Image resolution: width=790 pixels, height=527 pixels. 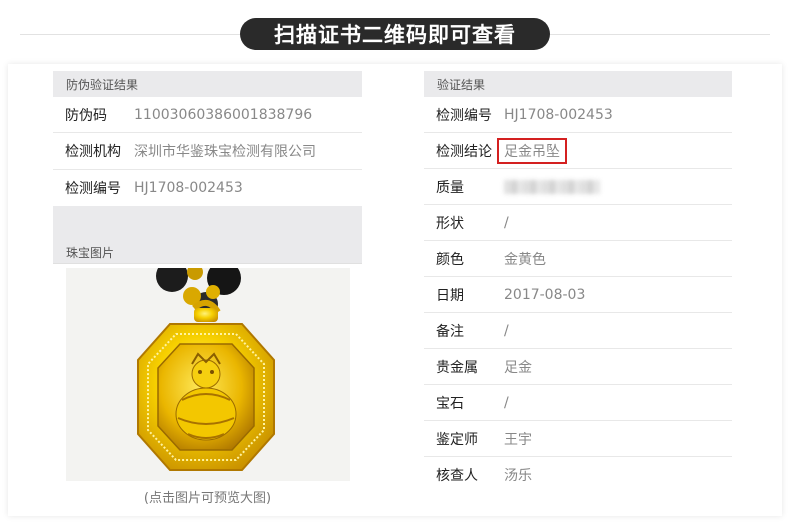 What do you see at coordinates (207, 498) in the screenshot?
I see `photo-caption: (点击图片可预览大图)` at bounding box center [207, 498].